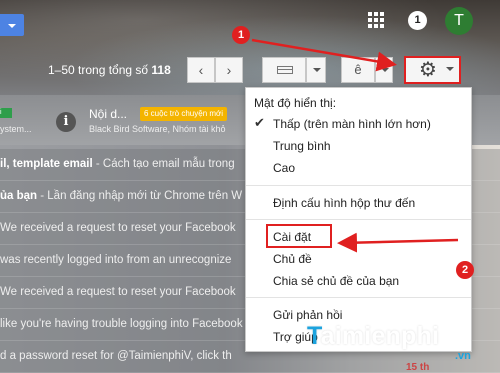  Describe the element at coordinates (295, 103) in the screenshot. I see `density-header: Mật độ hiển thị:` at that location.